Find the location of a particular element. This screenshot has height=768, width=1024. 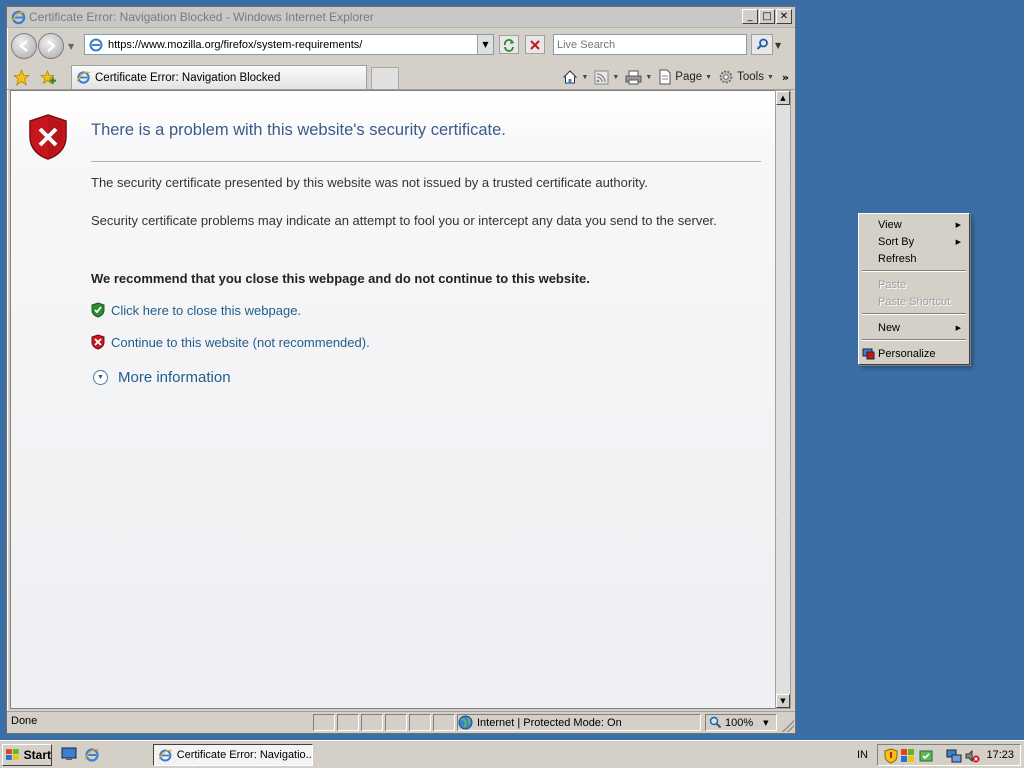

security-shield-icon is located at coordinates (891, 756).